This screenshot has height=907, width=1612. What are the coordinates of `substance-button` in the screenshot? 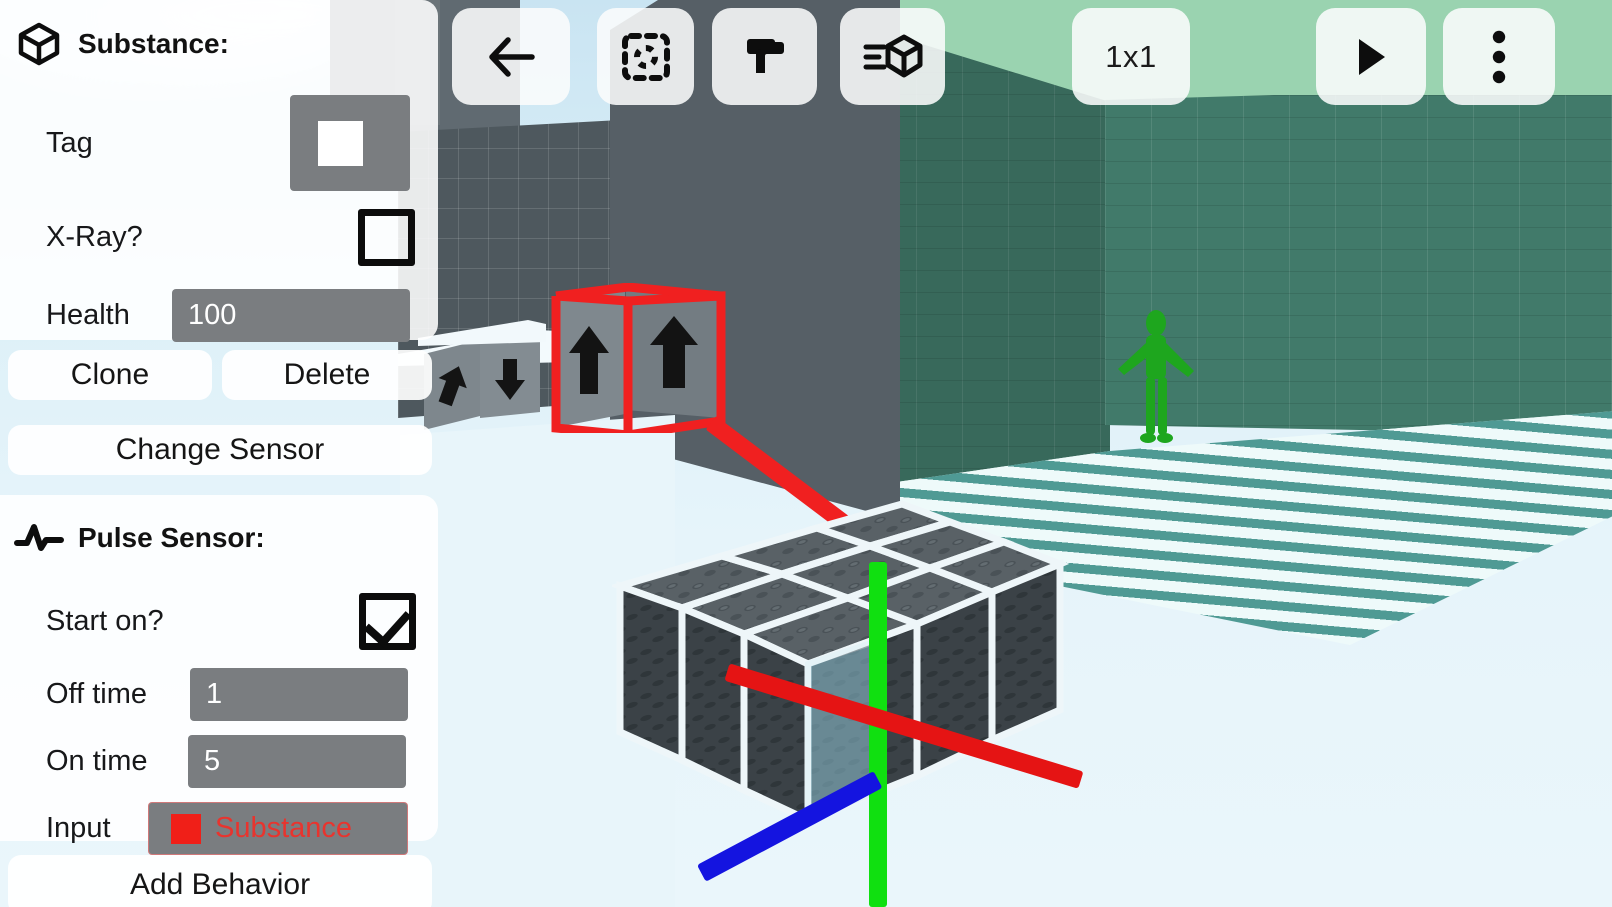 It's located at (892, 56).